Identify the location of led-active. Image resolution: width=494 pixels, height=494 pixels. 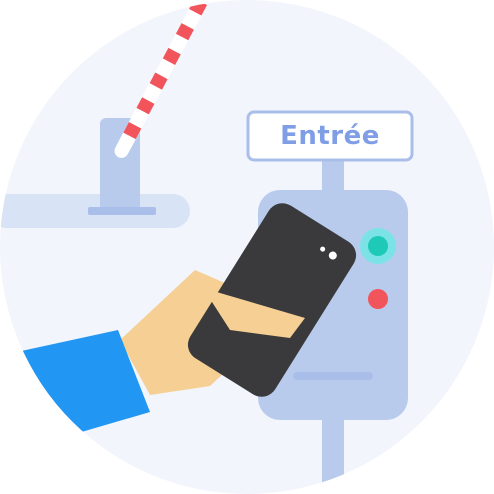
(378, 246).